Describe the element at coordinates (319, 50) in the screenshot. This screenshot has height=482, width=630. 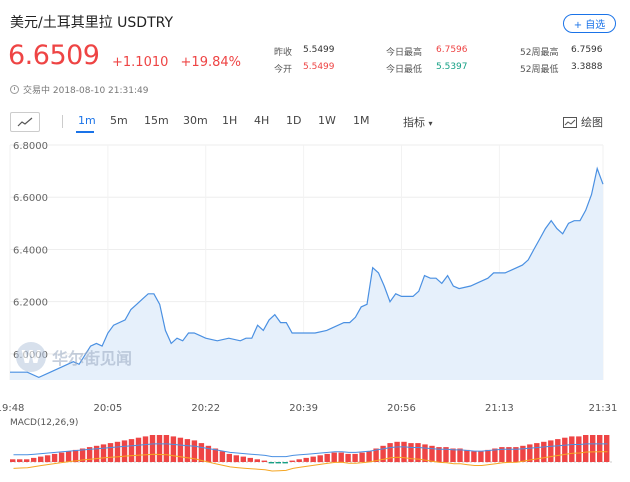
I see `stat-prev-close-value: 5.5499` at that location.